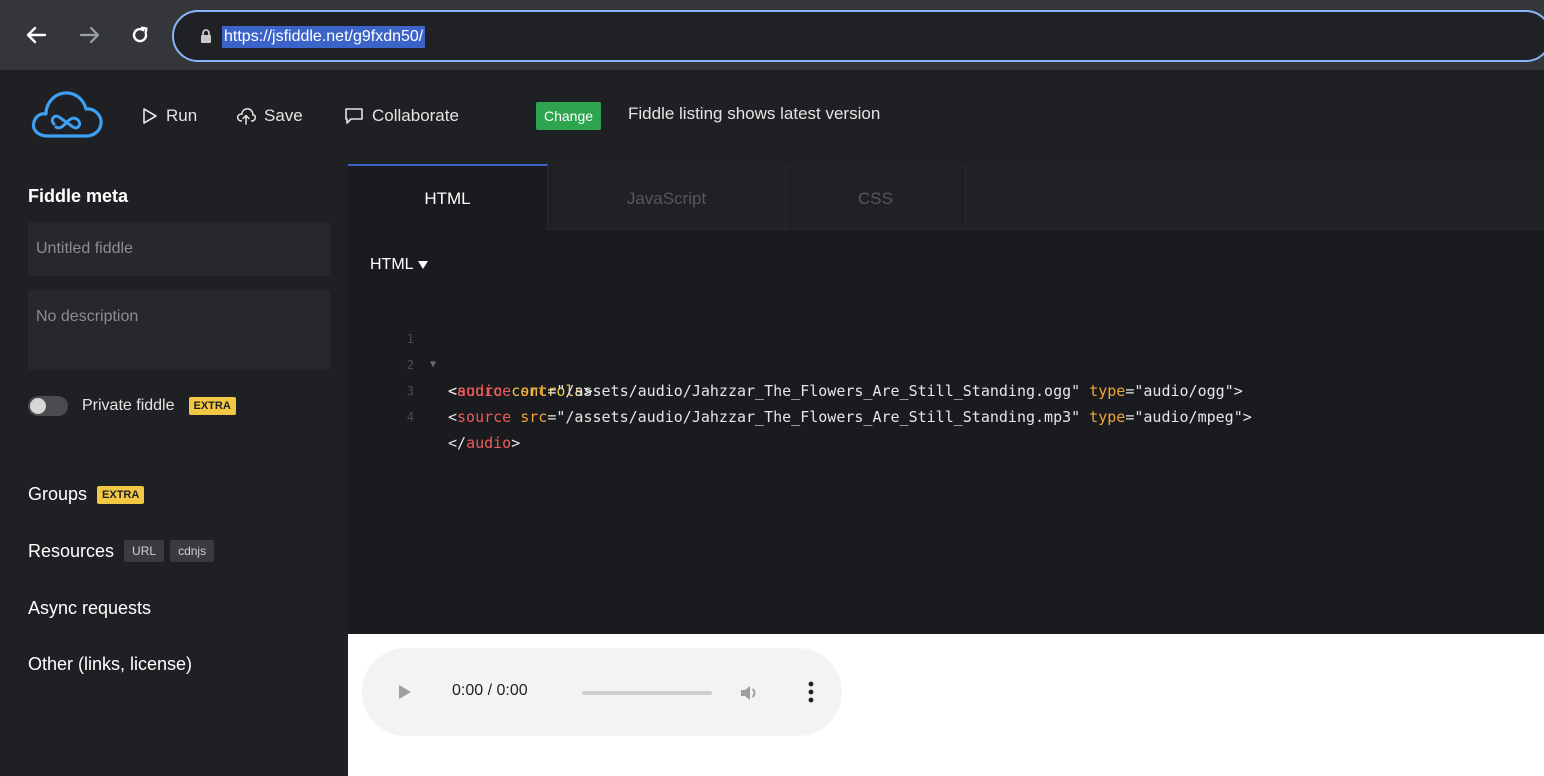 The width and height of the screenshot is (1544, 776). What do you see at coordinates (38, 406) in the screenshot?
I see `toggle-knob` at bounding box center [38, 406].